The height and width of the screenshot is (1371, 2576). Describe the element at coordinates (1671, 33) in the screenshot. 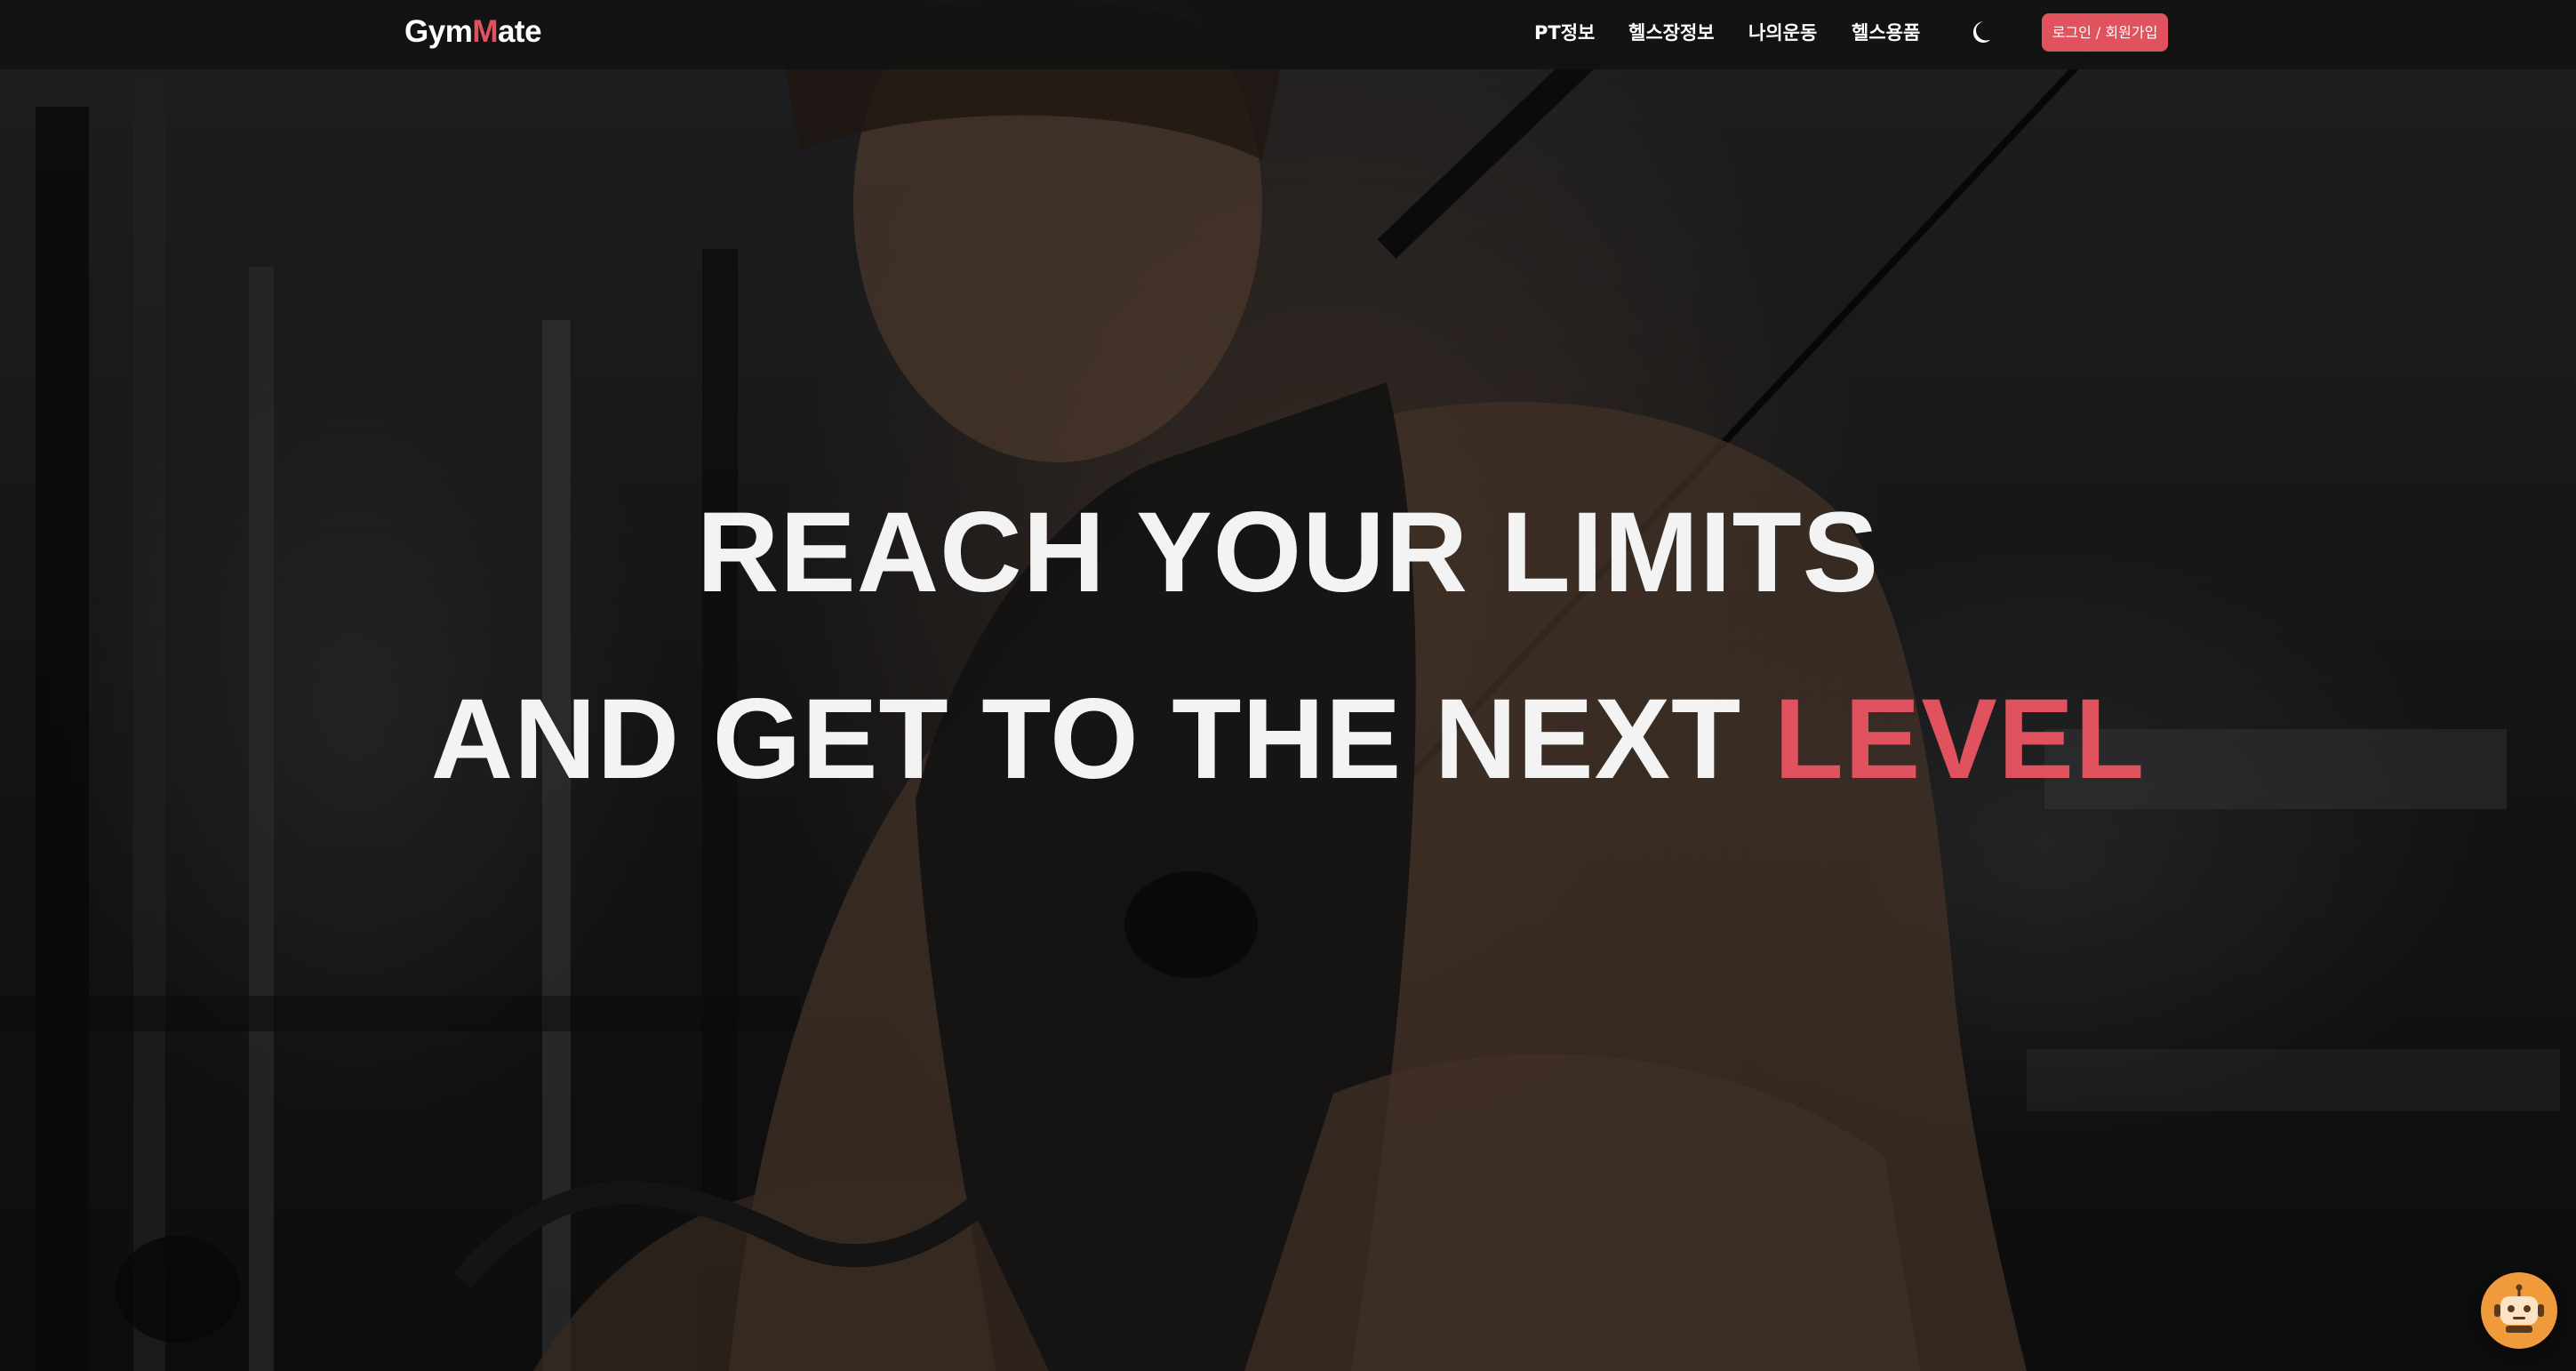

I see `nav-item-gym-info: 헬스장정보` at that location.